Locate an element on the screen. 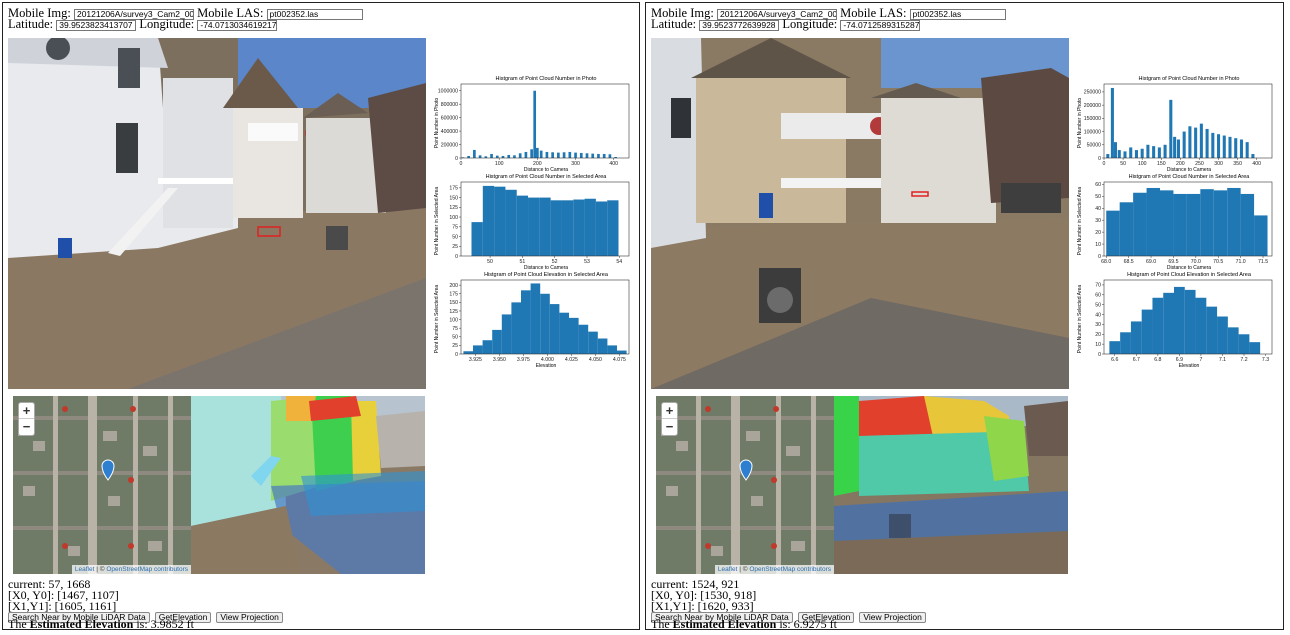 This screenshot has width=1290, height=635. y-tick-label: 150 is located at coordinates (453, 198).